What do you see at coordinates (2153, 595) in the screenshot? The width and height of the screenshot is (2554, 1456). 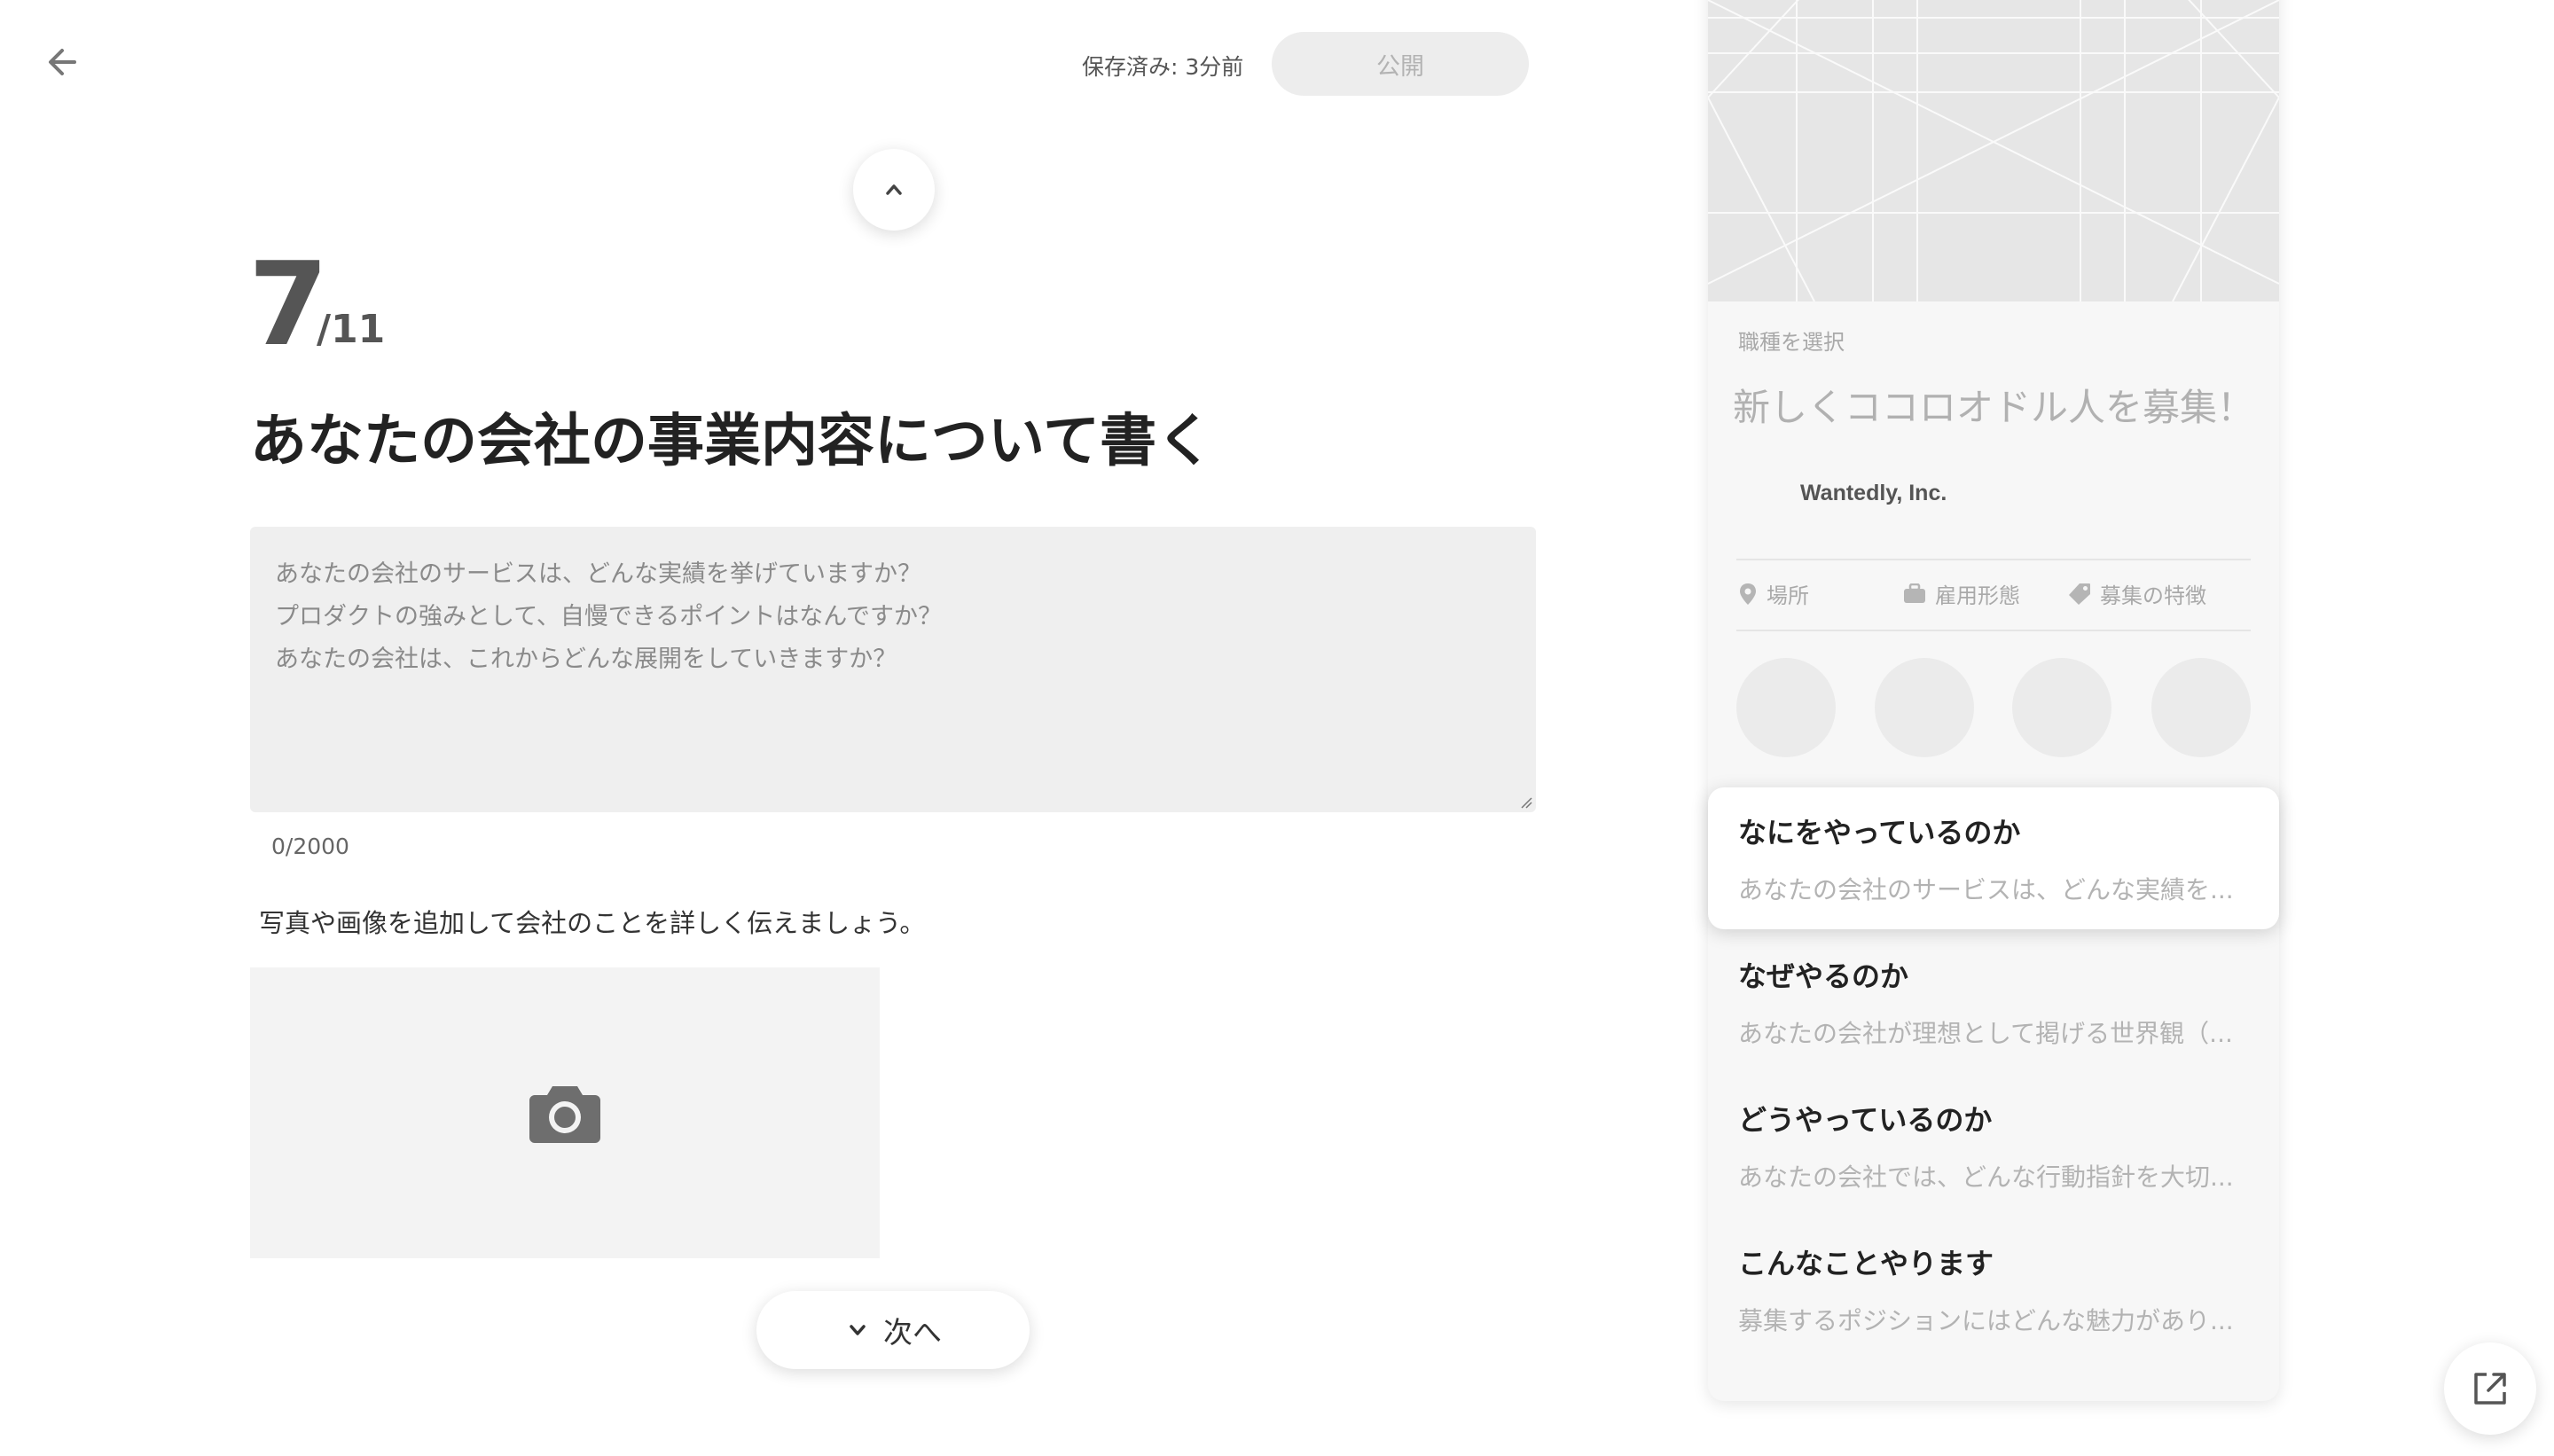 I see `meta-label: 募集の特徴` at bounding box center [2153, 595].